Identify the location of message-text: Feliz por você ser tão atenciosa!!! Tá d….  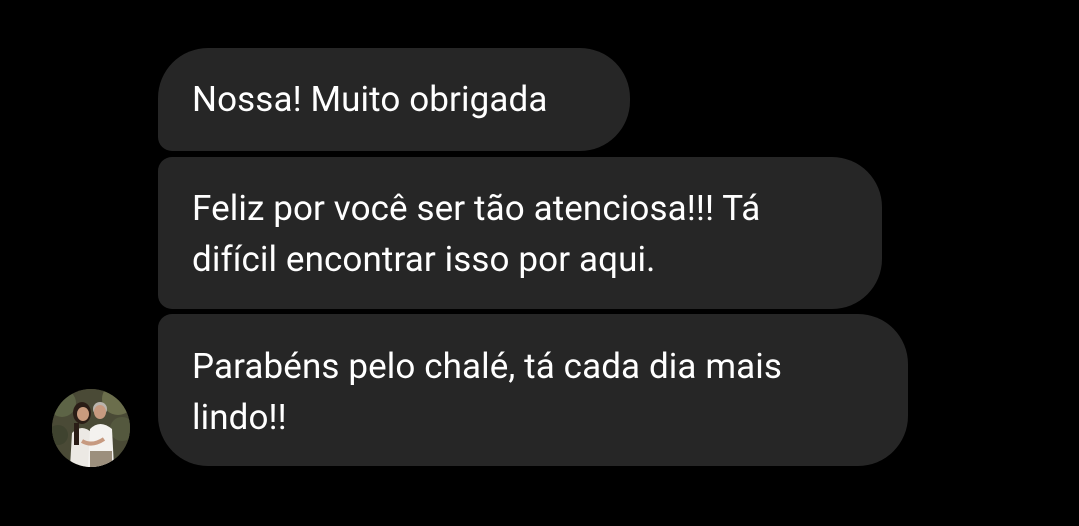
(476, 234).